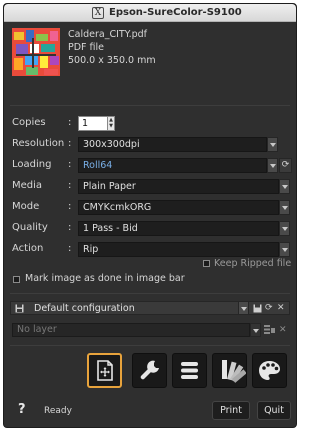 The width and height of the screenshot is (320, 431). Describe the element at coordinates (26, 206) in the screenshot. I see `mode-label: Mode` at that location.